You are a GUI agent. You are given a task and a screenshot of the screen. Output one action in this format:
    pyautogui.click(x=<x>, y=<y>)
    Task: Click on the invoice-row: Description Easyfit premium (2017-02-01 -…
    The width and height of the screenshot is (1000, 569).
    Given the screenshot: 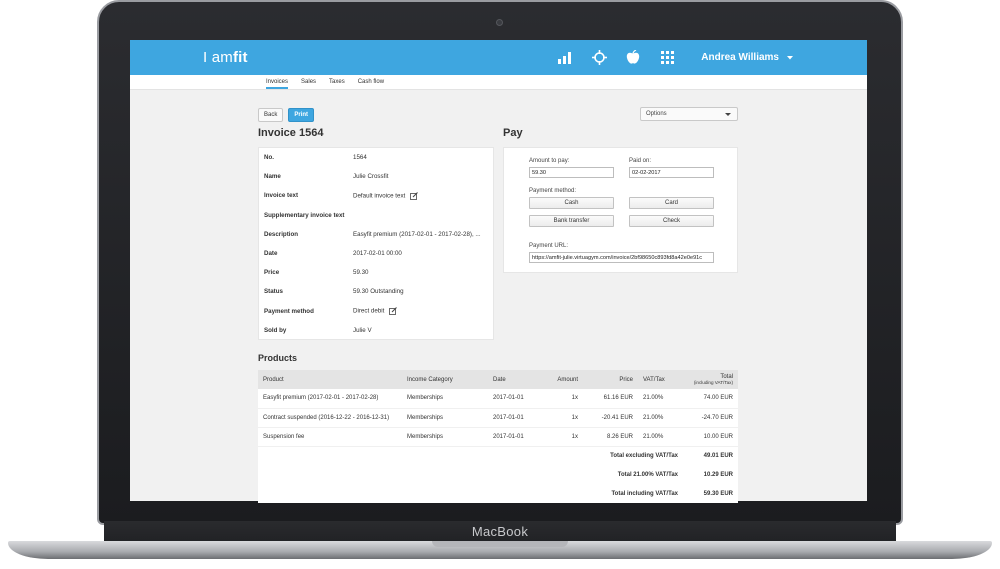 What is the action you would take?
    pyautogui.click(x=376, y=234)
    